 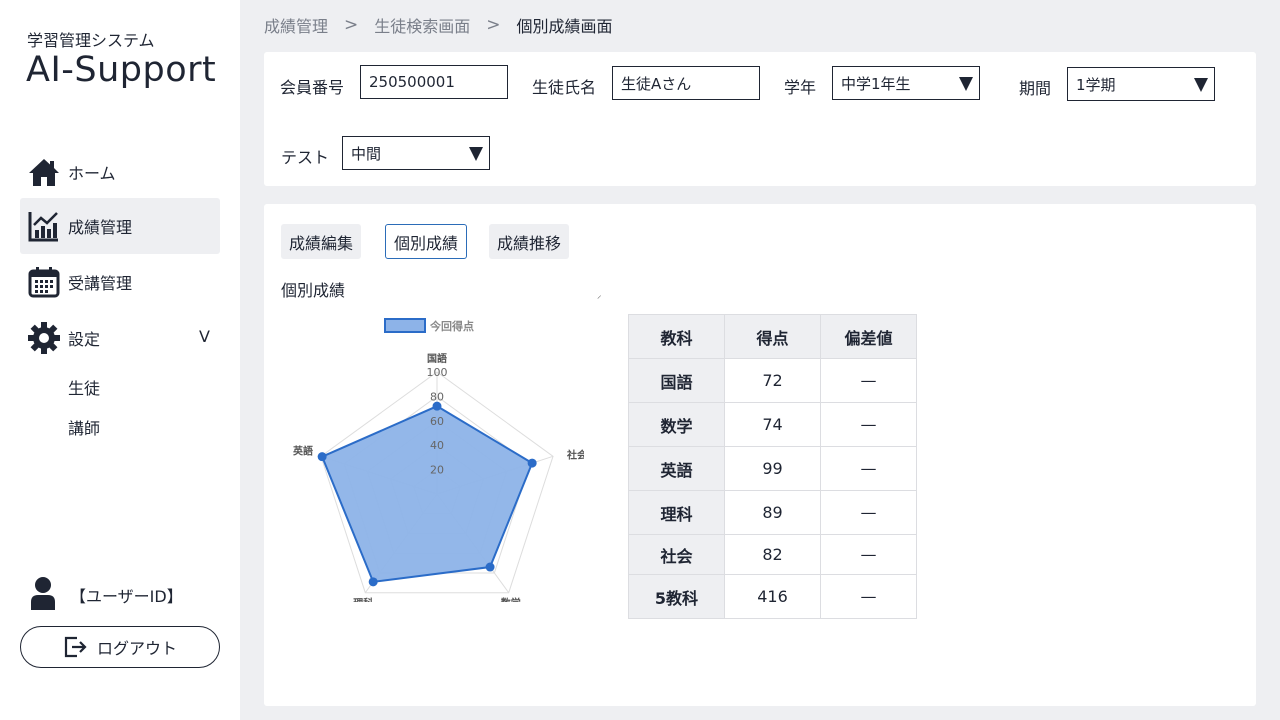 What do you see at coordinates (313, 290) in the screenshot?
I see `section-title: 個別成績` at bounding box center [313, 290].